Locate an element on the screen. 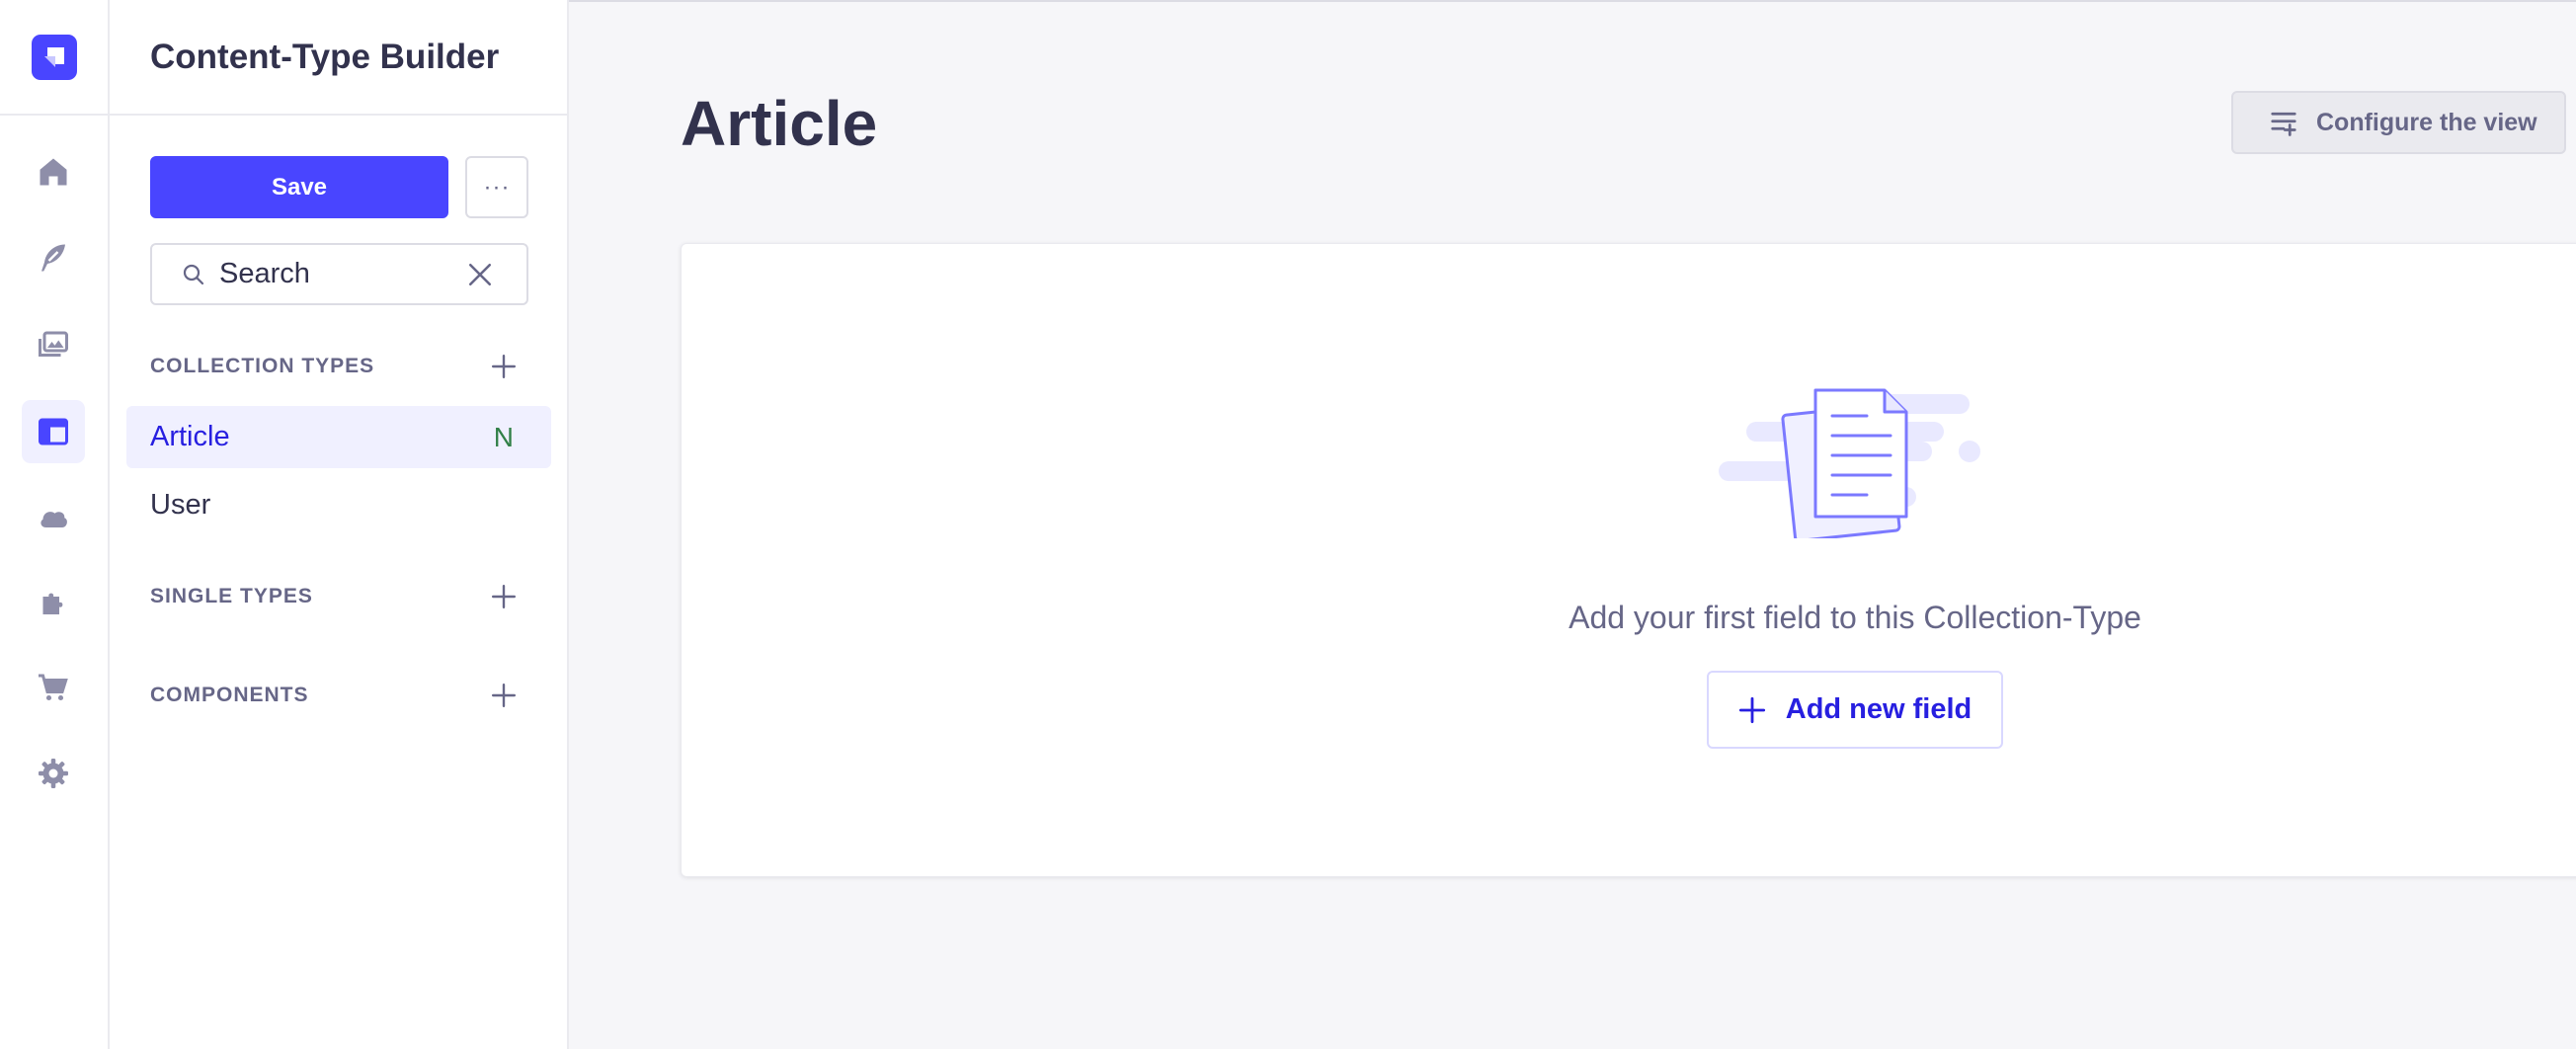 This screenshot has width=2576, height=1049. collection-types-header: COLLECTION TYPES is located at coordinates (339, 366).